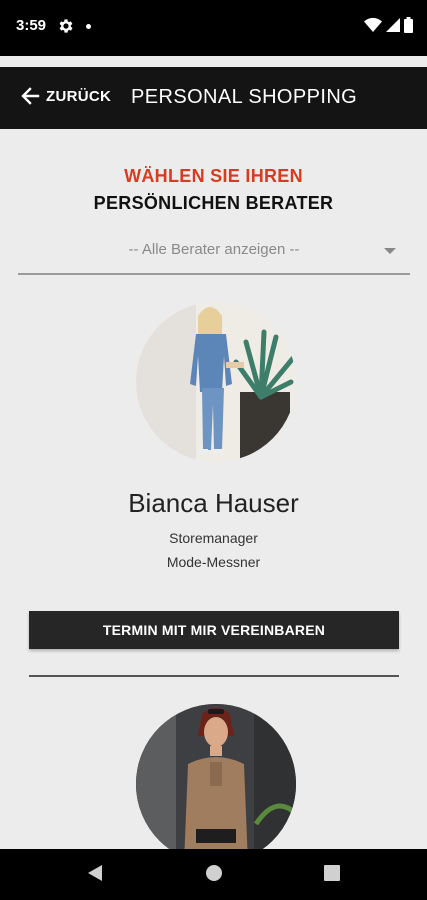 The width and height of the screenshot is (427, 900). I want to click on consultant-role: Storemanager, so click(213, 538).